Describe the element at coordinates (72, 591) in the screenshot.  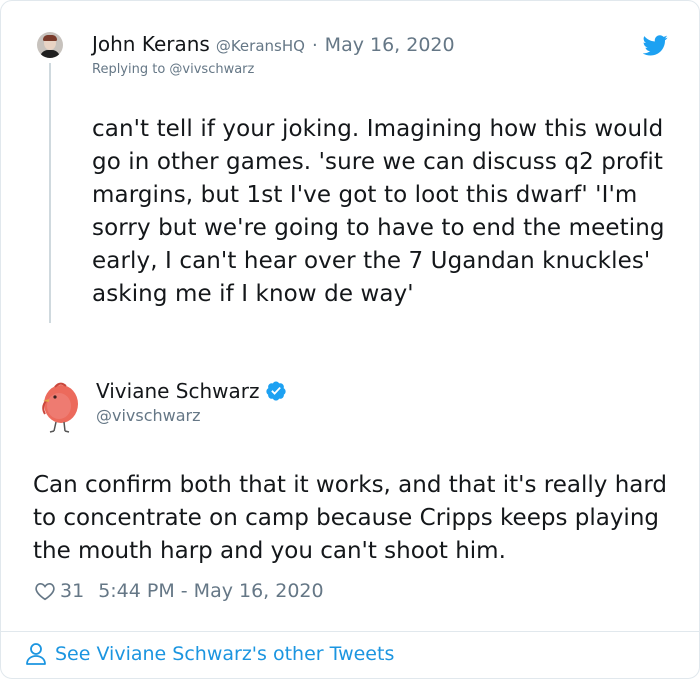
I see `like-count: 31` at that location.